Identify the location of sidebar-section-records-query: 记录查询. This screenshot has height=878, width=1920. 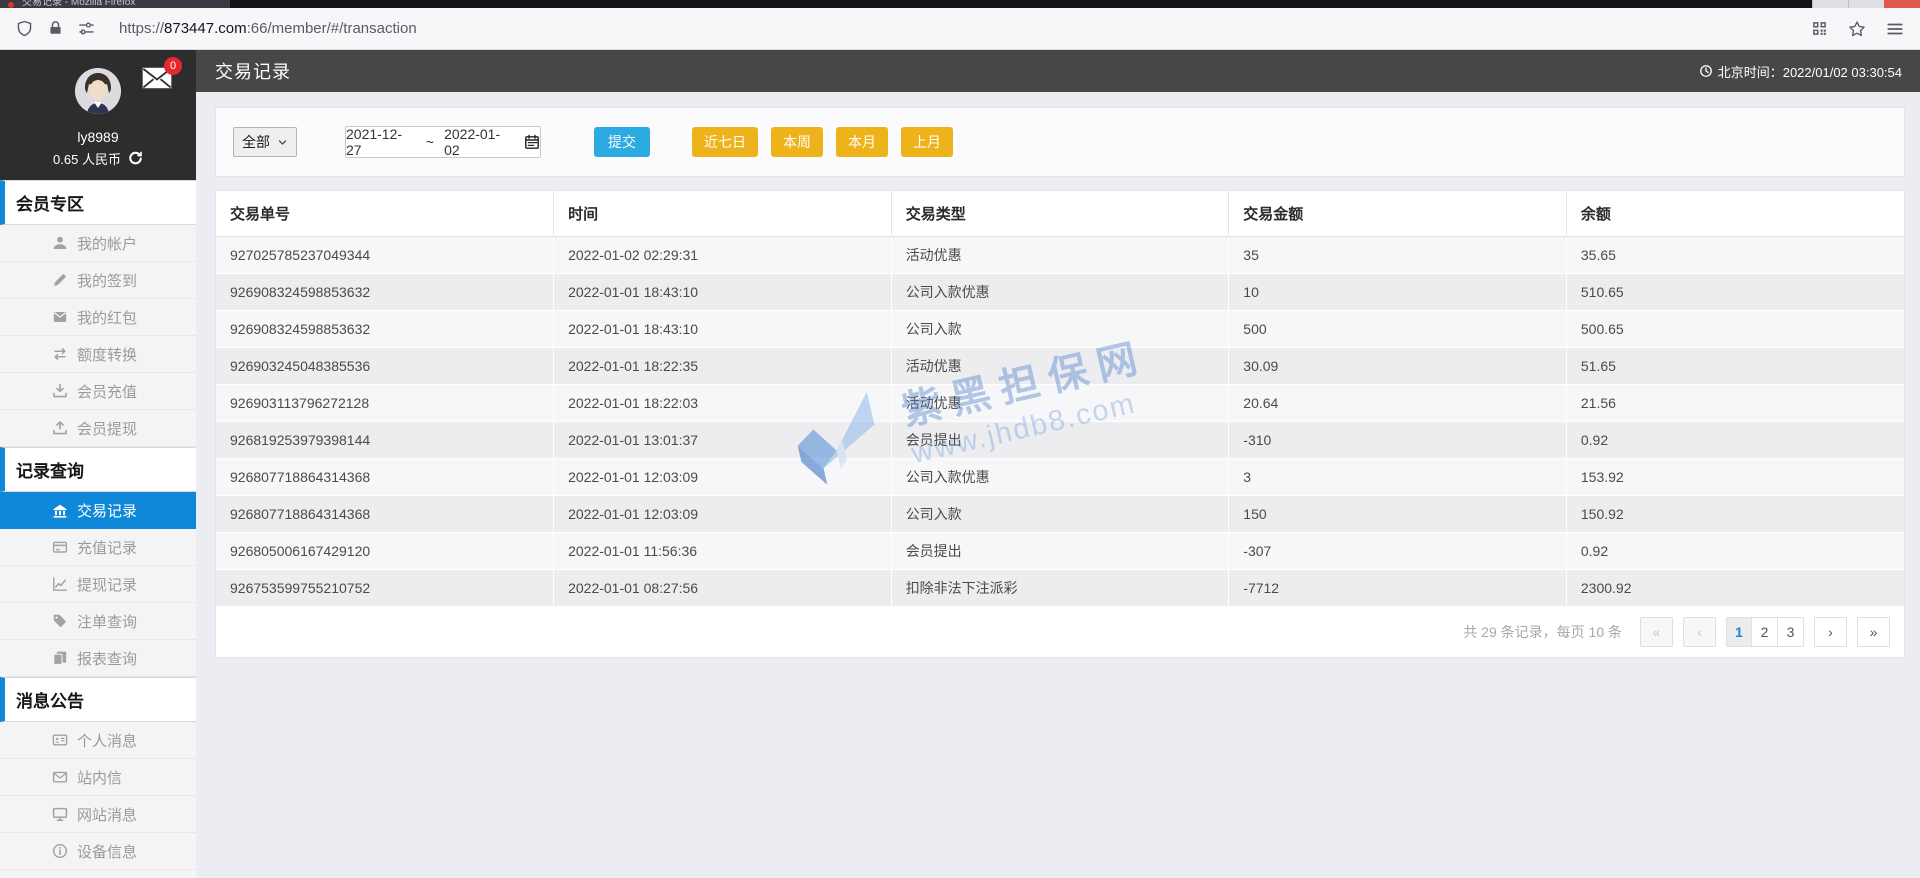
(98, 469).